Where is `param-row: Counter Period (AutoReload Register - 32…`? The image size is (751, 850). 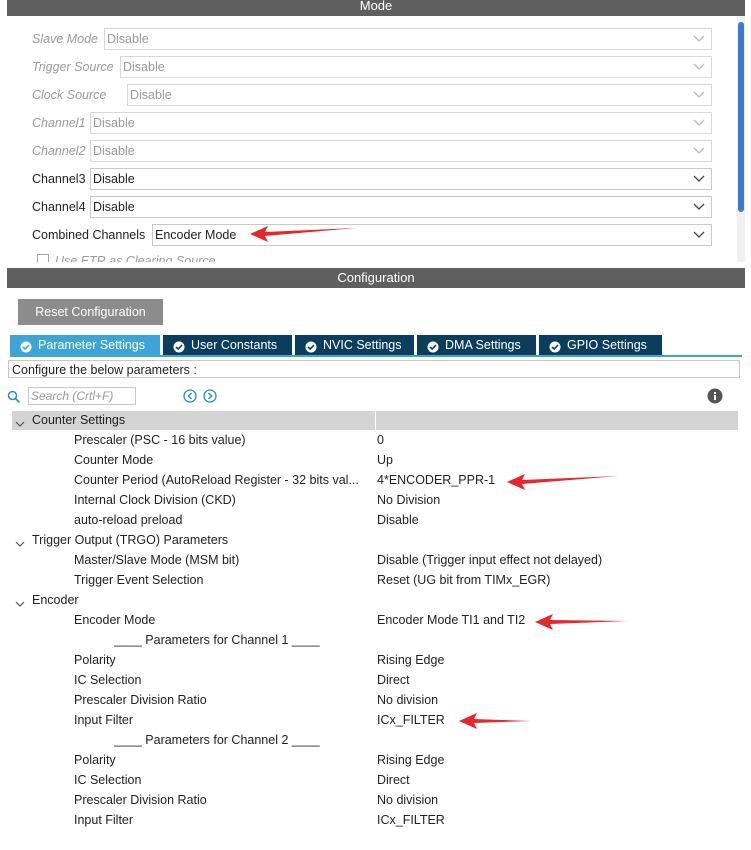 param-row: Counter Period (AutoReload Register - 32… is located at coordinates (375, 480).